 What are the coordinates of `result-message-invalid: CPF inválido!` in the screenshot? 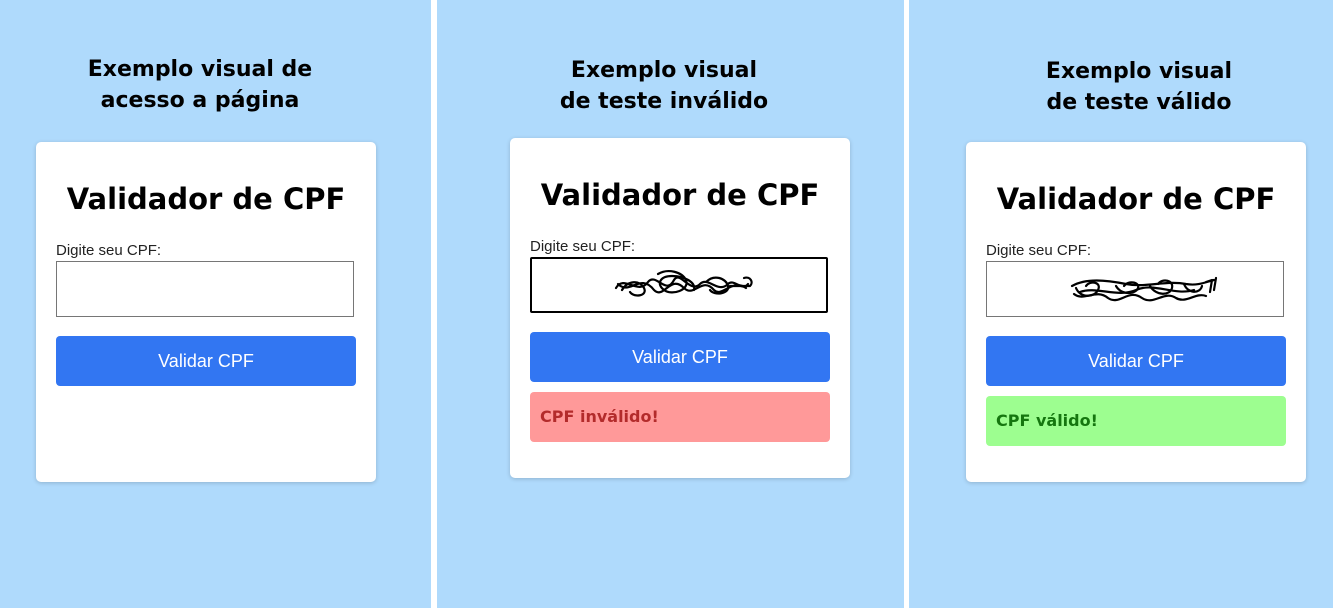 It's located at (680, 417).